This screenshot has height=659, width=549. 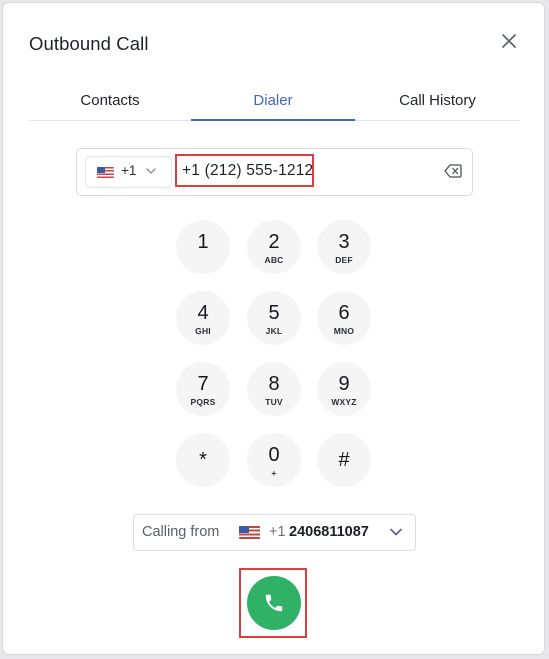 I want to click on country-code-label: +1, so click(x=129, y=170).